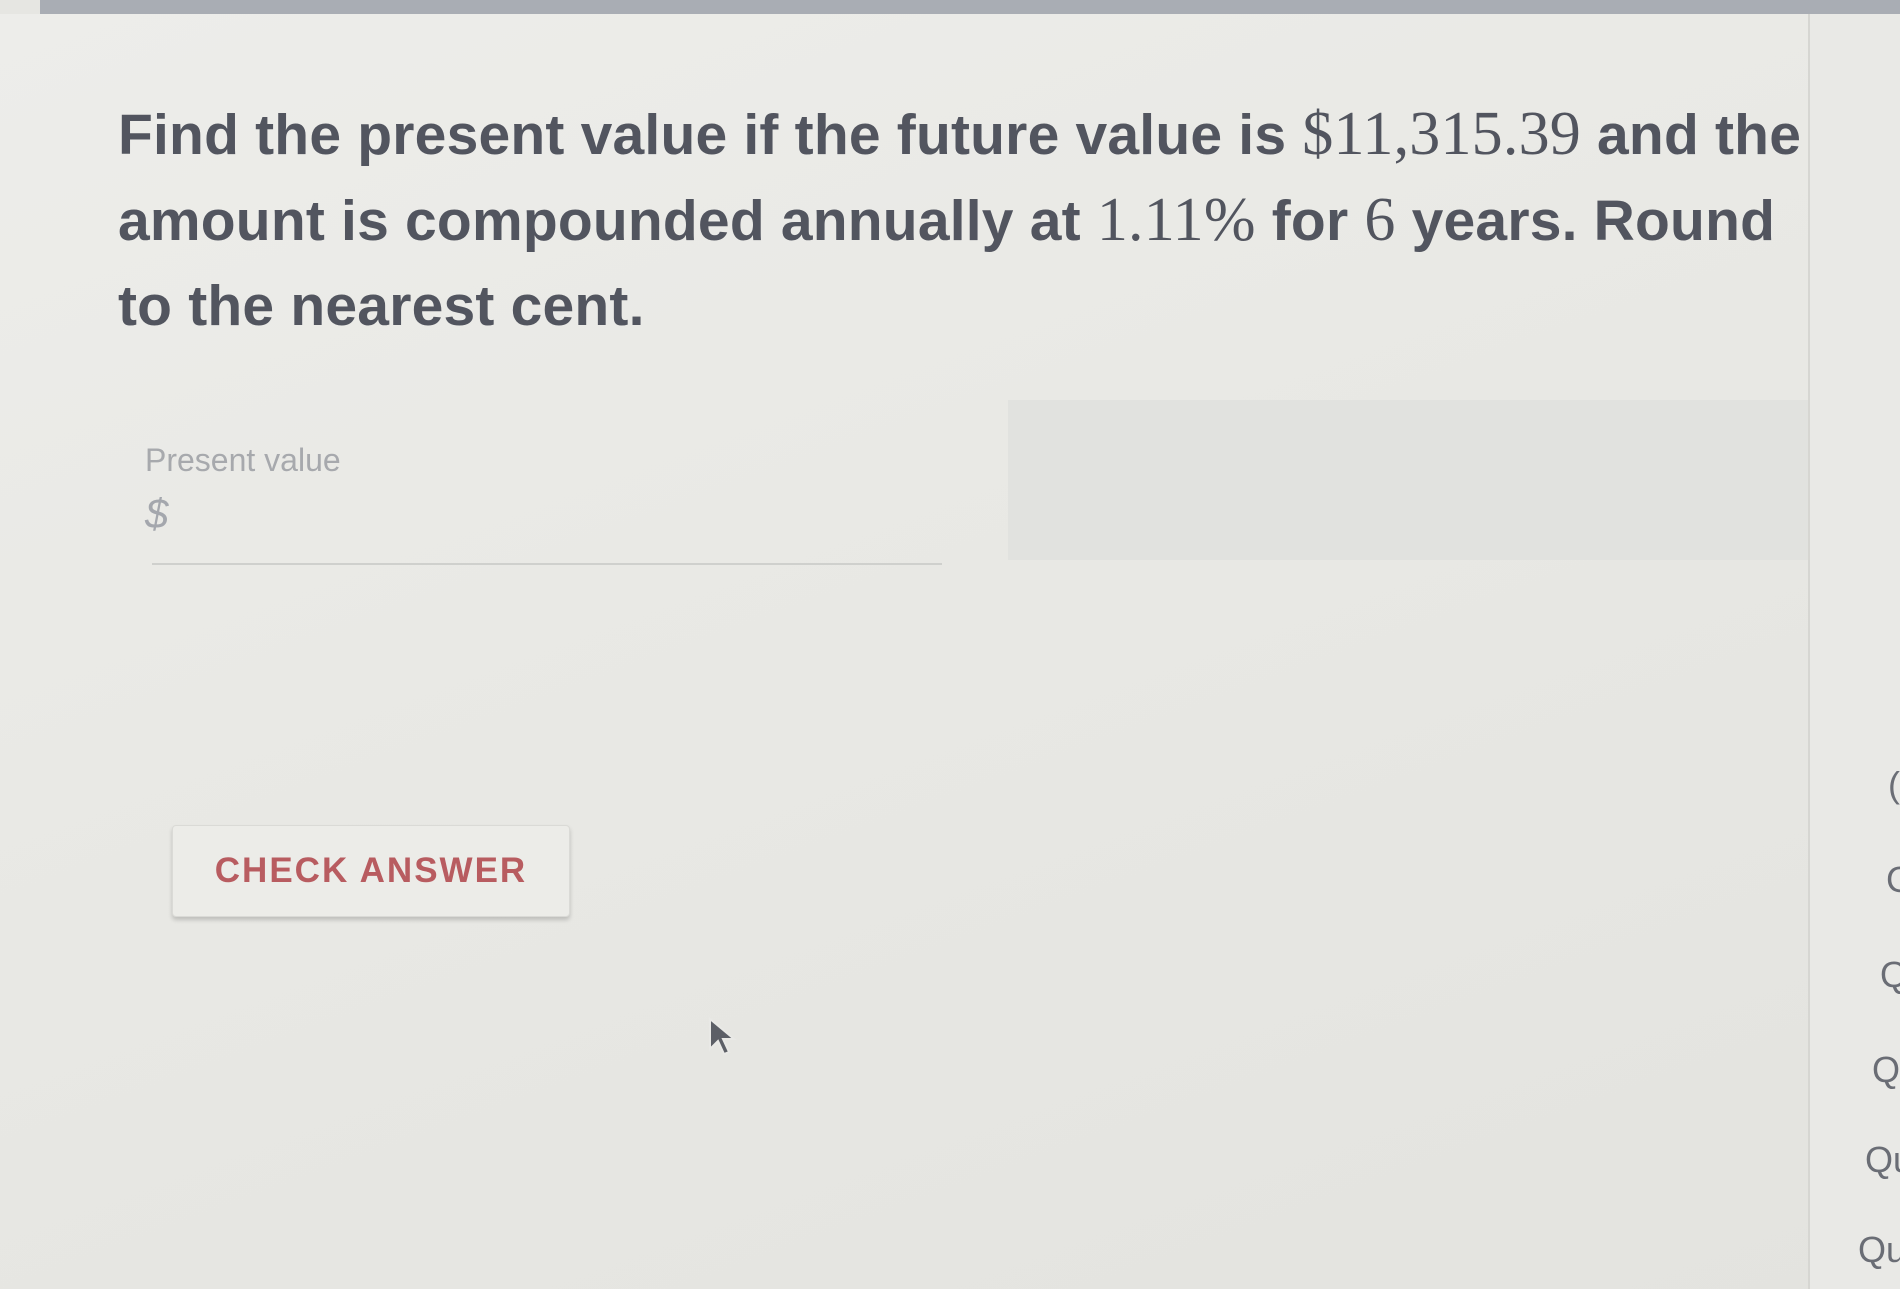  What do you see at coordinates (1893, 880) in the screenshot?
I see `sidebar-item: C` at bounding box center [1893, 880].